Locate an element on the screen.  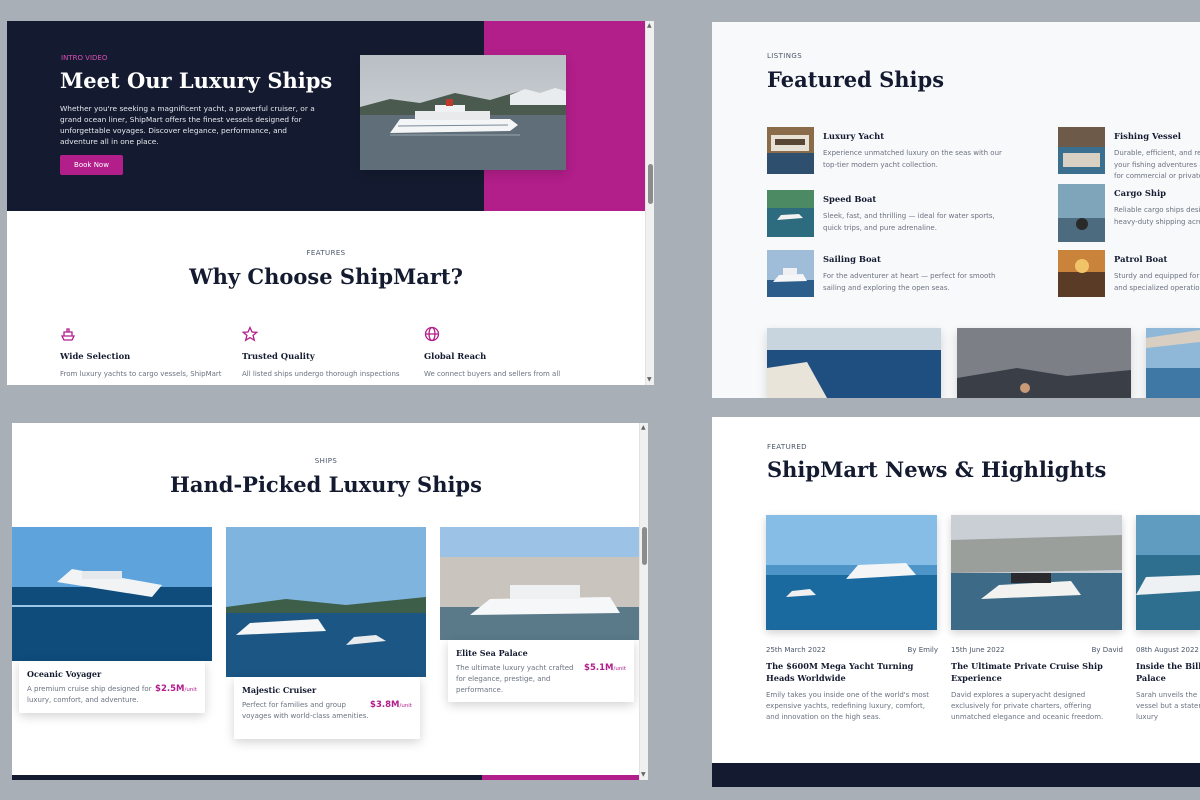
ship-price: $2.5M/unit is located at coordinates (176, 689).